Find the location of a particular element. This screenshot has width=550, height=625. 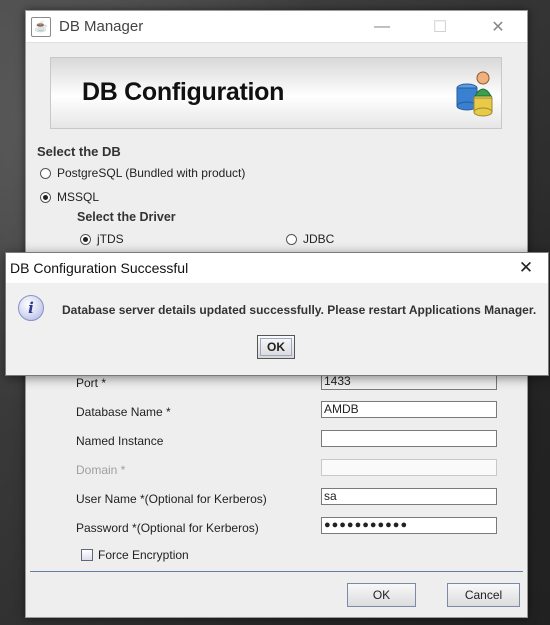

user-name-label: User Name *(Optional for Kerberos) is located at coordinates (171, 499).